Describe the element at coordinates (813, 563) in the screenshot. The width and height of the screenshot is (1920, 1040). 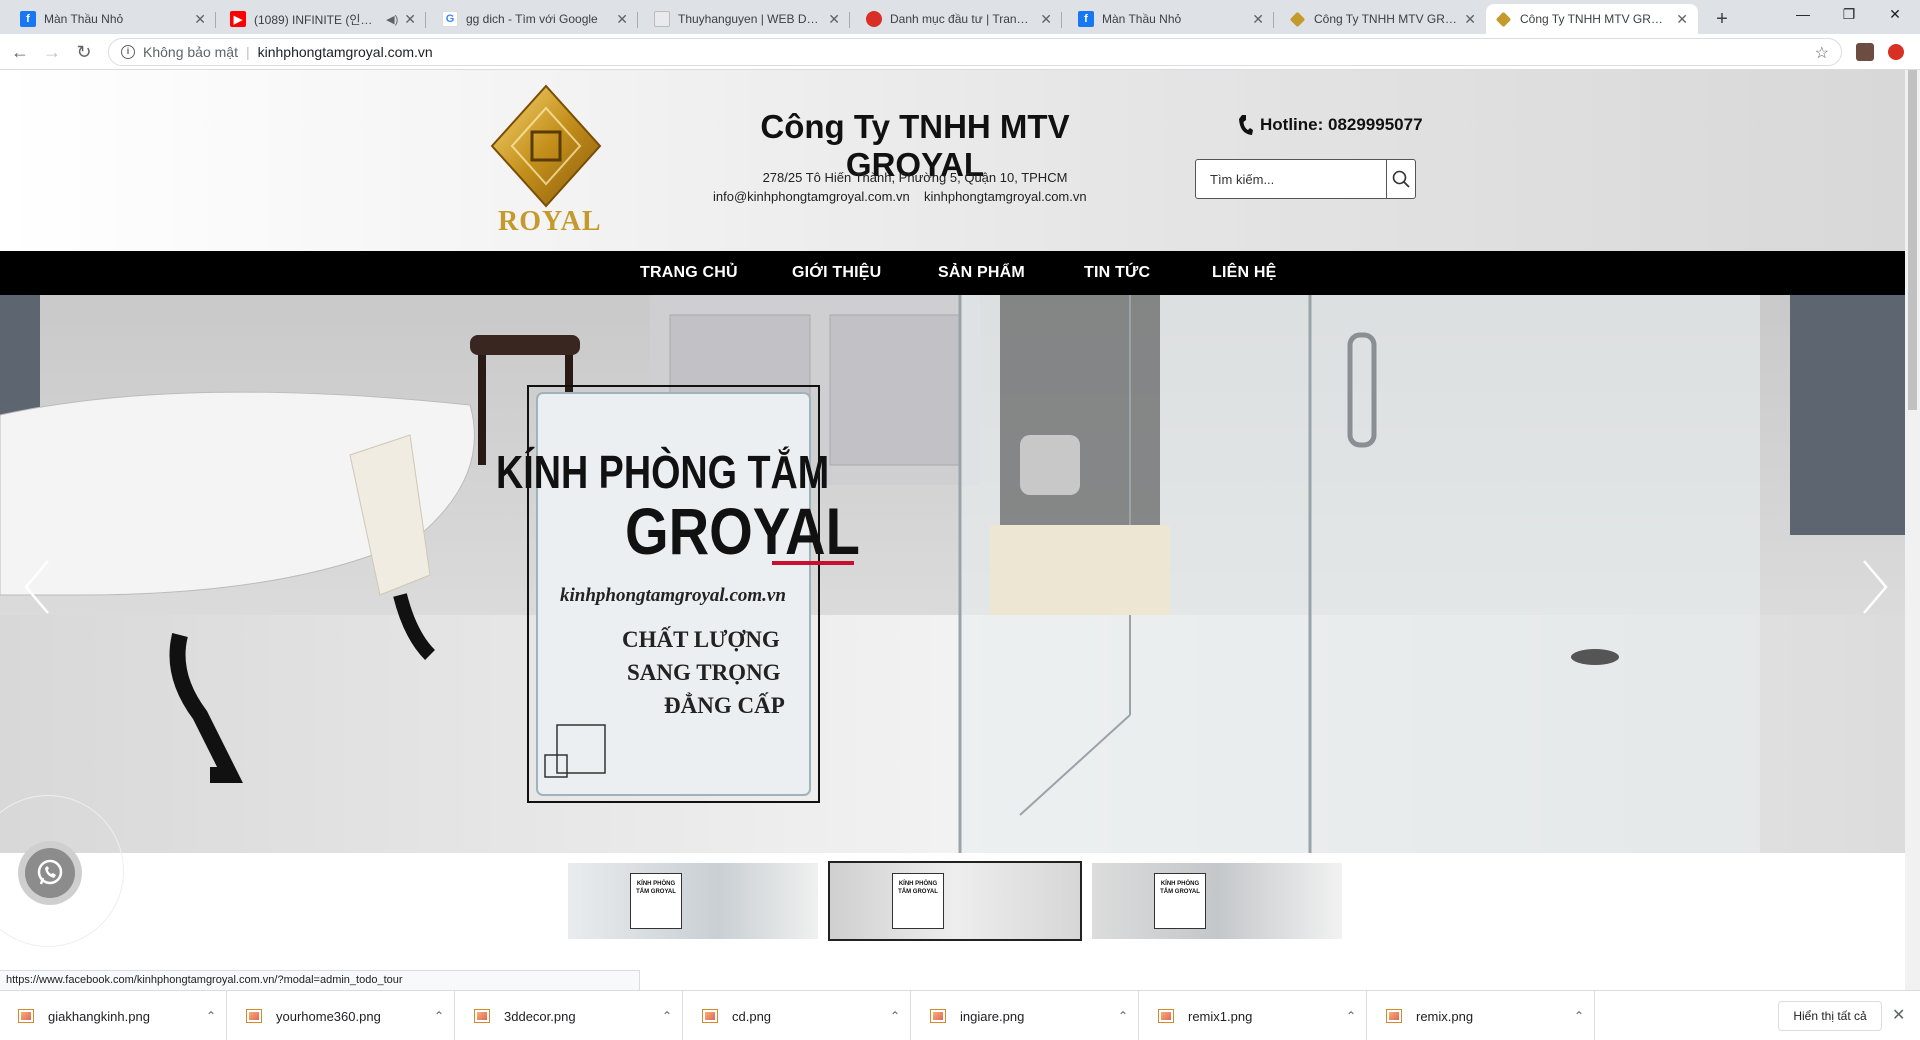
I see `slide-underline` at that location.